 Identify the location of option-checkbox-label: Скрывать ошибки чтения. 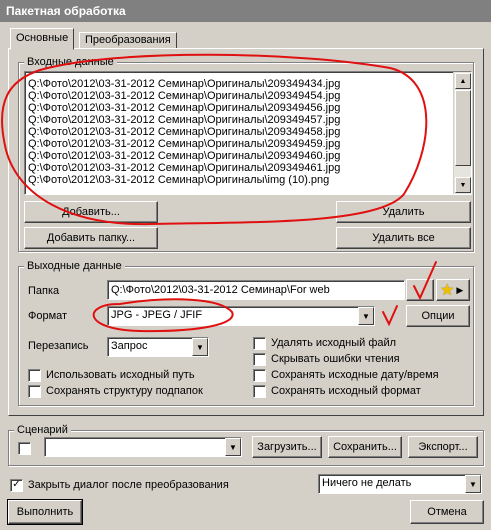
(335, 359).